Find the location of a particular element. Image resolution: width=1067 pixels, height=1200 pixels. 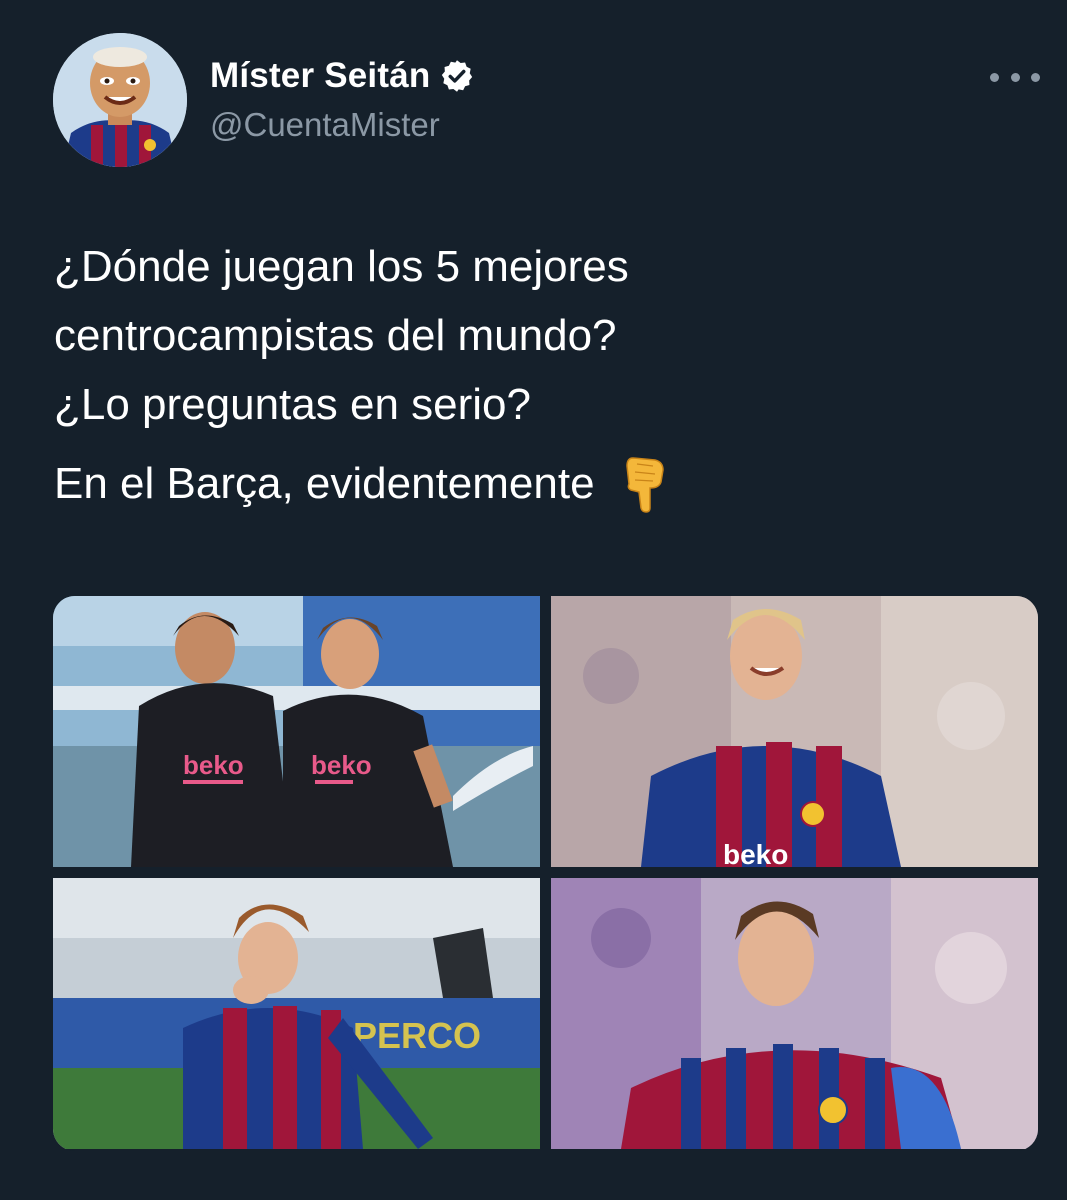

tweet-line: ¿Lo preguntas en serio? is located at coordinates (292, 404).